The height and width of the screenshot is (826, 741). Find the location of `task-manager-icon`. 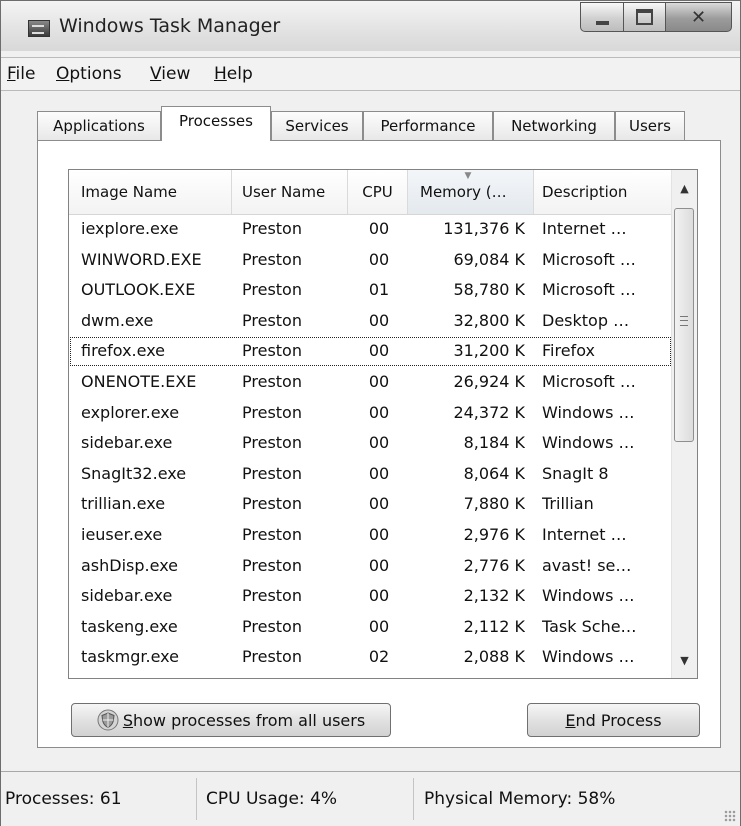

task-manager-icon is located at coordinates (39, 28).